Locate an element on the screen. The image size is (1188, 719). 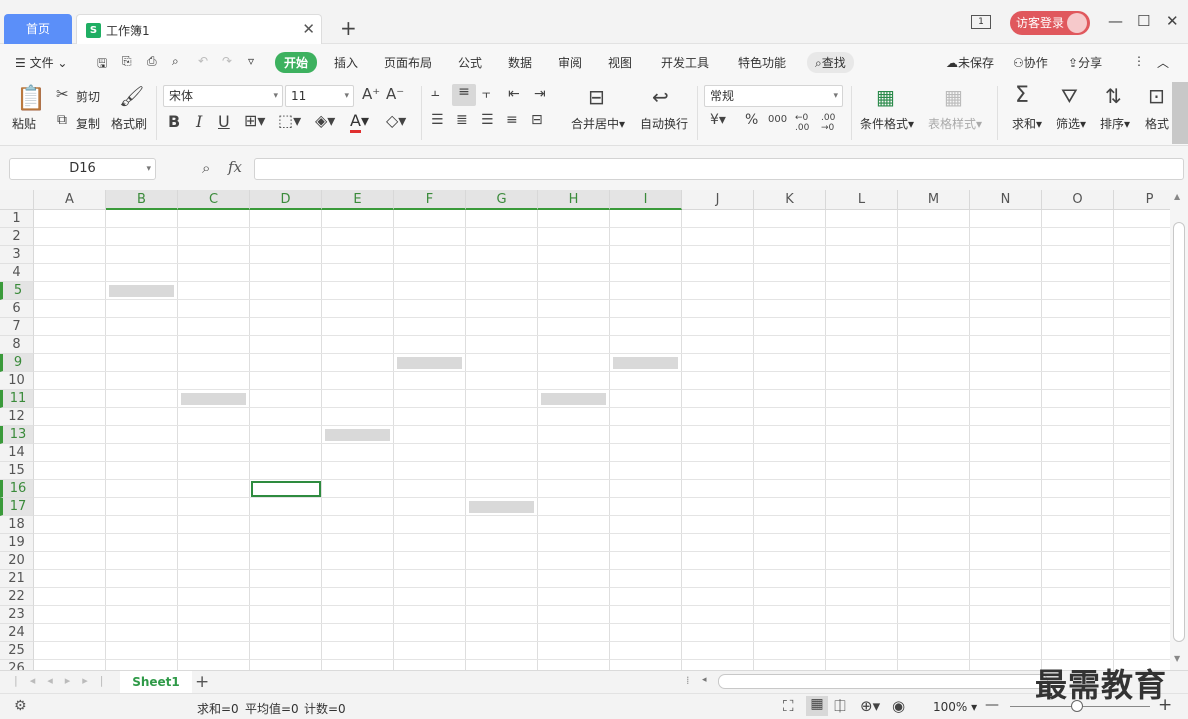
tab-page-layout: 页面布局 is located at coordinates (408, 62).